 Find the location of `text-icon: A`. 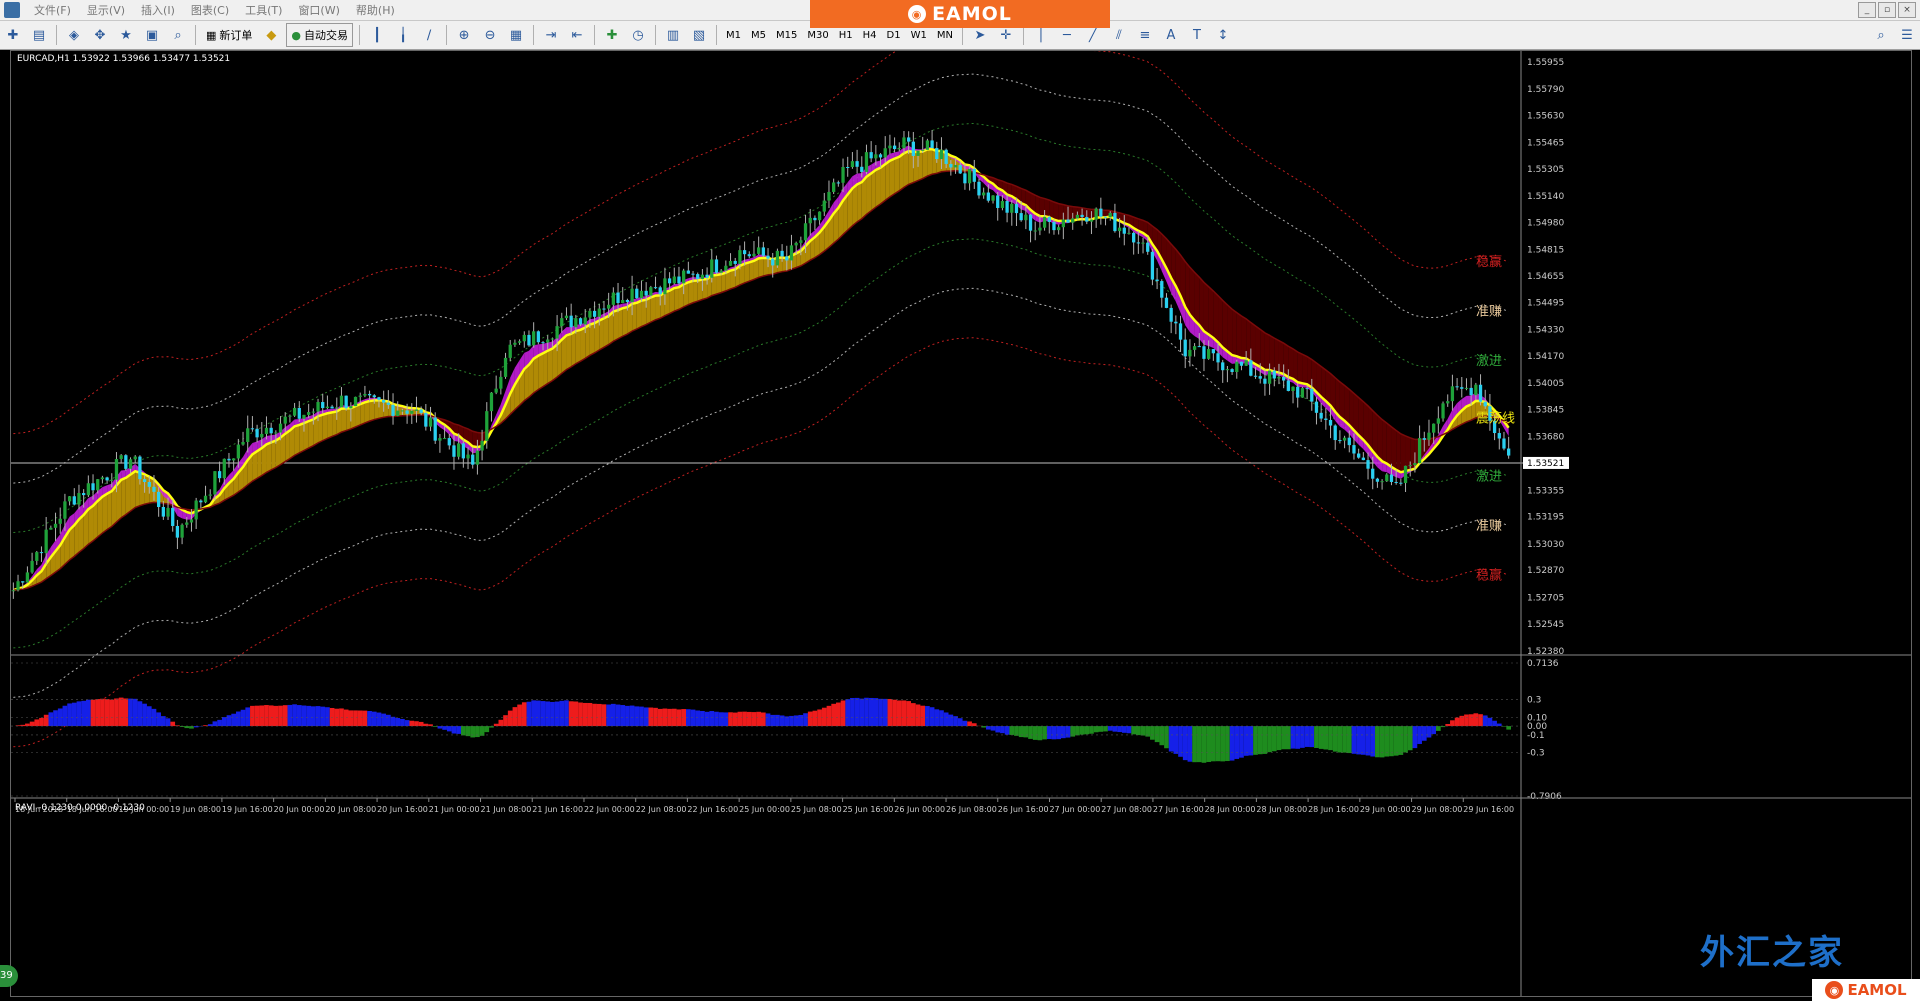

text-icon: A is located at coordinates (1171, 35).